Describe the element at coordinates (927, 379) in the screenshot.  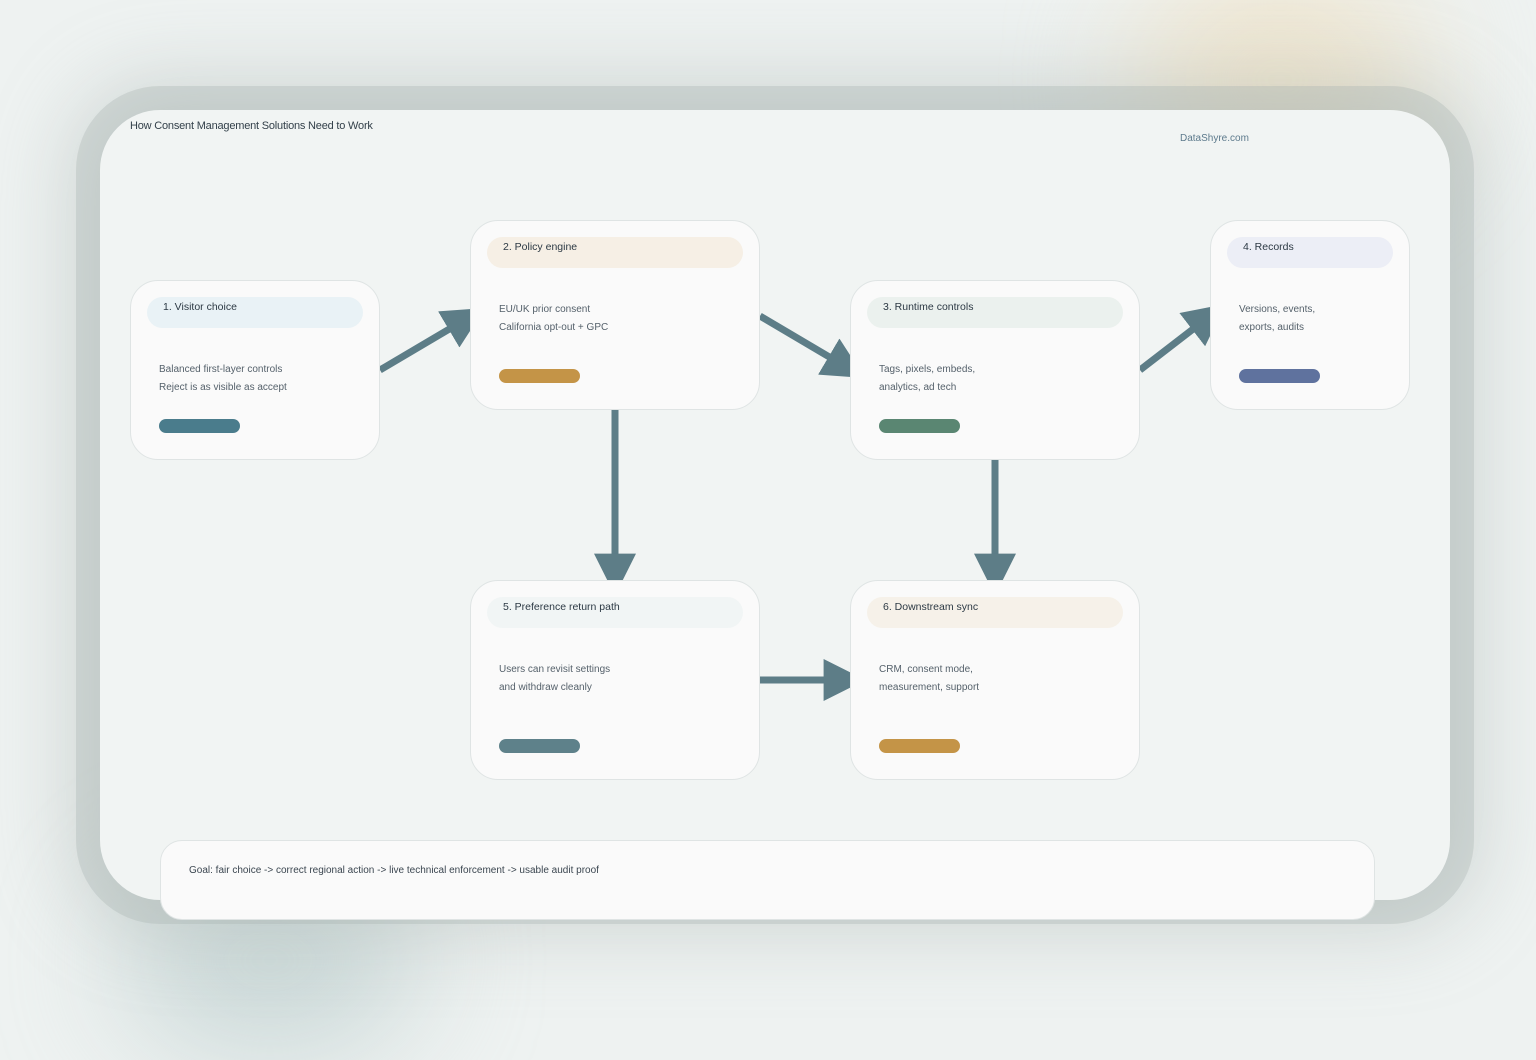
I see `step-description: Tags, pixels, embeds, analytics, ad tech` at that location.